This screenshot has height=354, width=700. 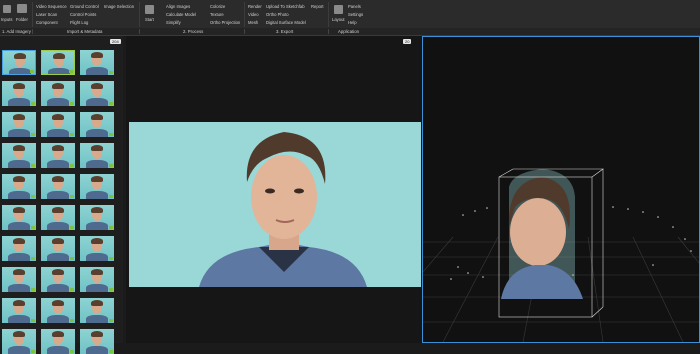 I want to click on panels-button: Panels, so click(x=354, y=6).